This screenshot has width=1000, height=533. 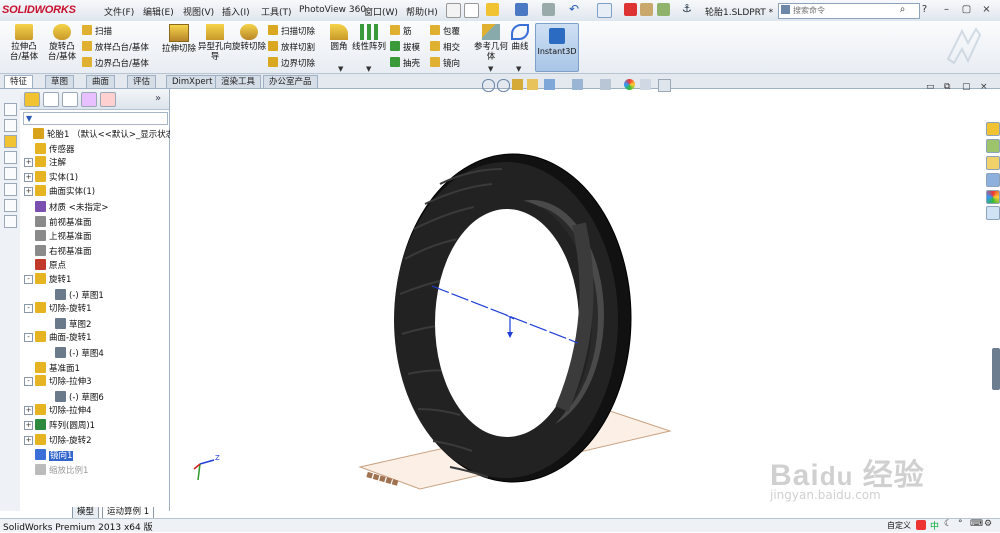 What do you see at coordinates (58, 222) in the screenshot?
I see `tree-row: 前视基准面` at bounding box center [58, 222].